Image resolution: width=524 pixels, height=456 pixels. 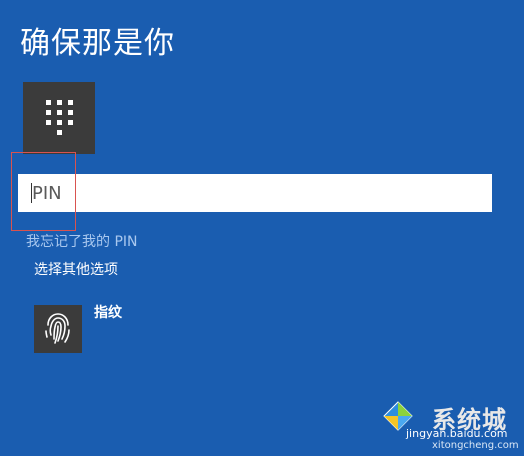 I want to click on text-caret, so click(x=31, y=193).